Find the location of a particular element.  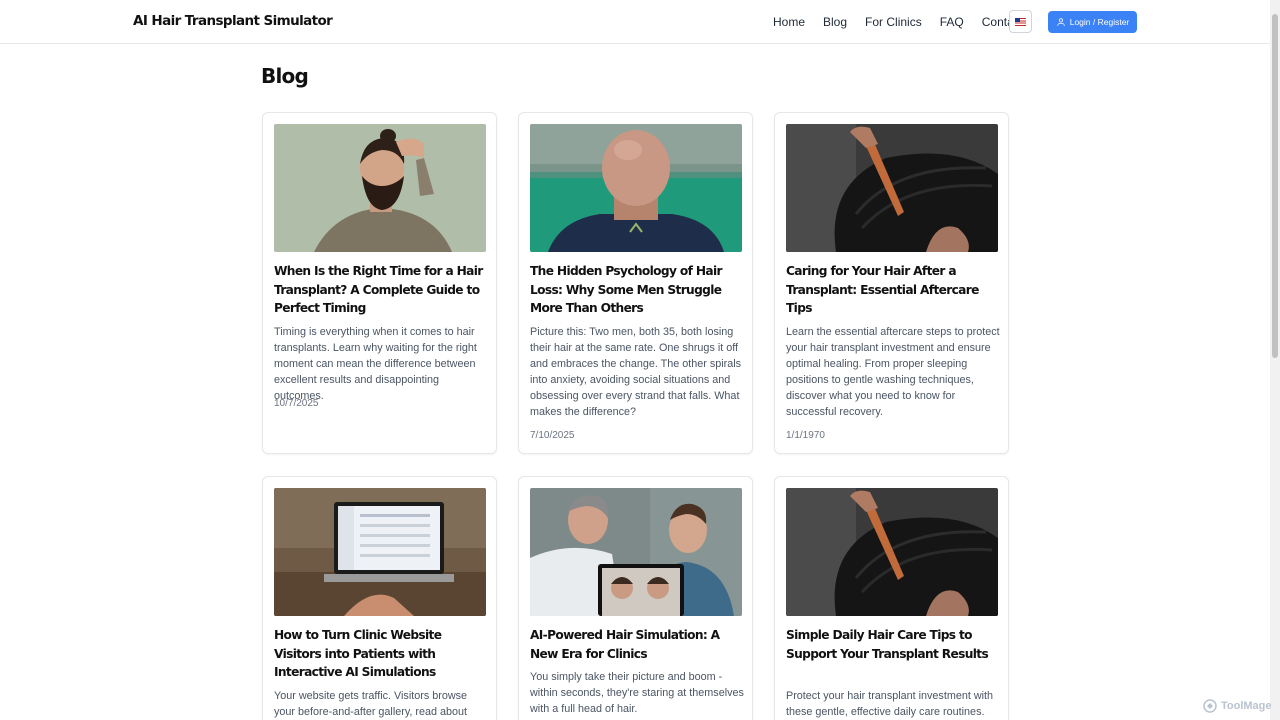

page-scrollbar is located at coordinates (1275, 360).